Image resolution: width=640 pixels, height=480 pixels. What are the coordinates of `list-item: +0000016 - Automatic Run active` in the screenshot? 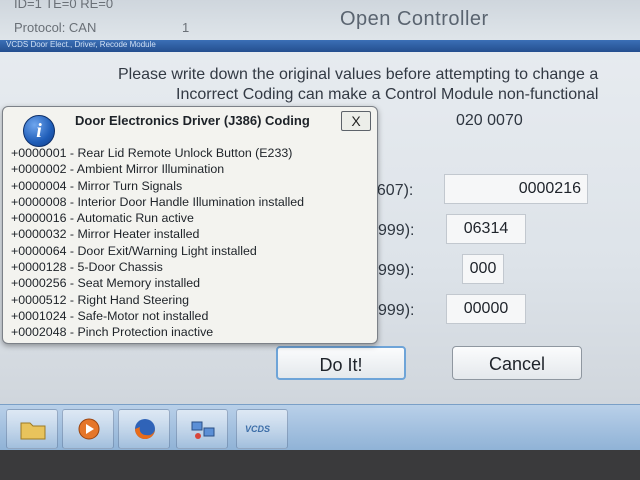 It's located at (102, 218).